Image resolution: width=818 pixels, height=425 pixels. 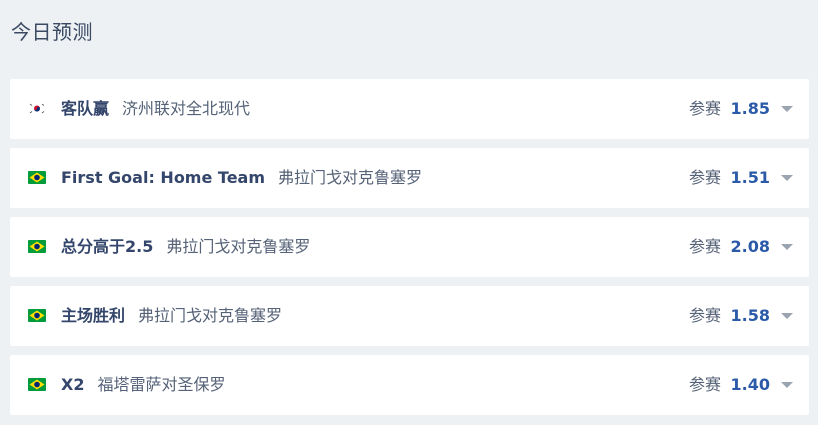 What do you see at coordinates (73, 384) in the screenshot?
I see `market-label: X2` at bounding box center [73, 384].